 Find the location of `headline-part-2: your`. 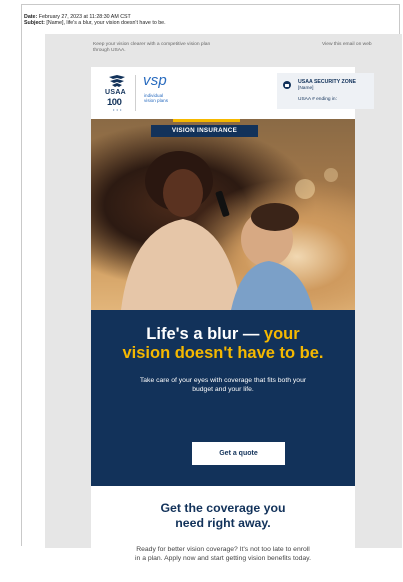

headline-part-2: your is located at coordinates (281, 334).